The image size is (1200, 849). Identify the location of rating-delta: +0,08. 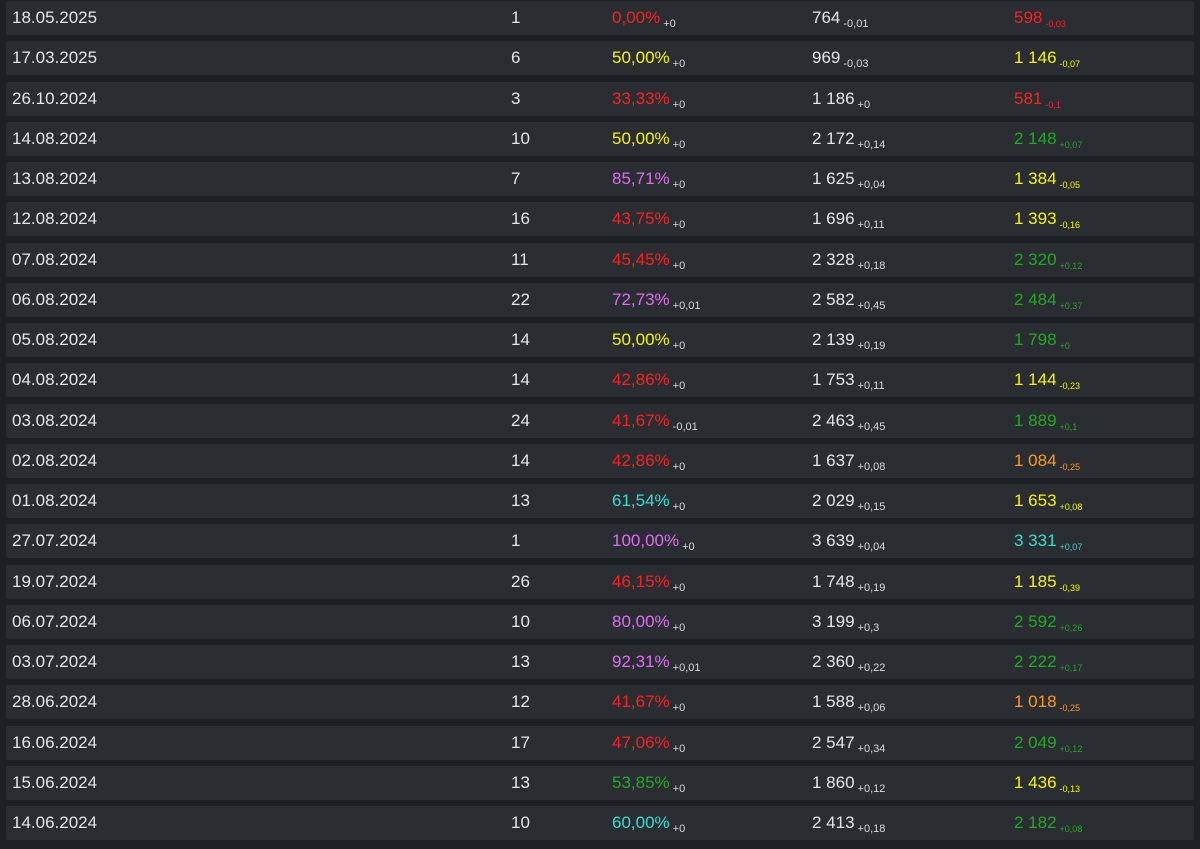
(871, 466).